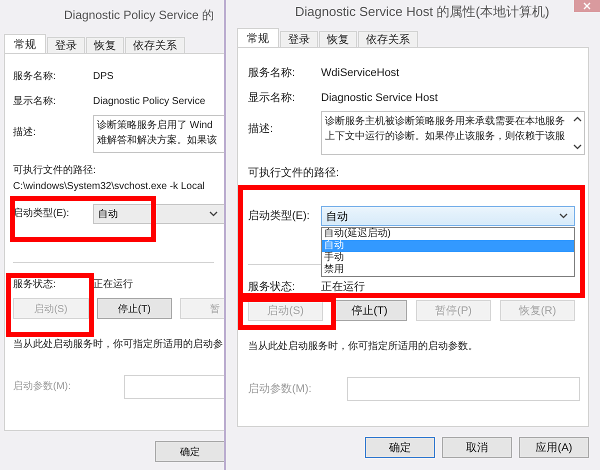 This screenshot has height=470, width=600. What do you see at coordinates (149, 102) in the screenshot?
I see `field-value: Diagnostic Policy Service` at bounding box center [149, 102].